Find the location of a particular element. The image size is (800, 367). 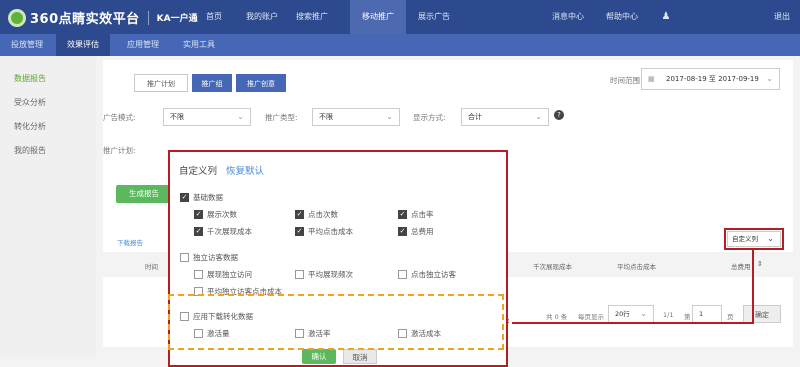

group-label: 基础数据 is located at coordinates (208, 197).